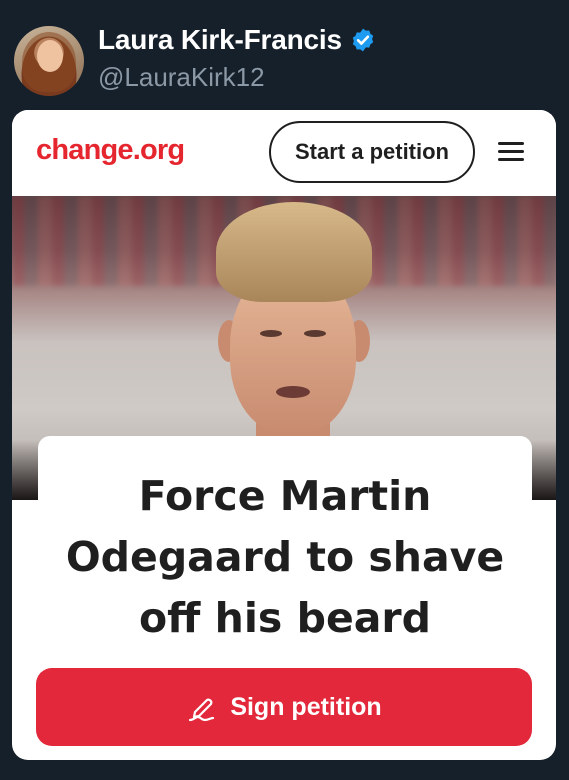 This screenshot has height=780, width=569. I want to click on user-avatar, so click(49, 61).